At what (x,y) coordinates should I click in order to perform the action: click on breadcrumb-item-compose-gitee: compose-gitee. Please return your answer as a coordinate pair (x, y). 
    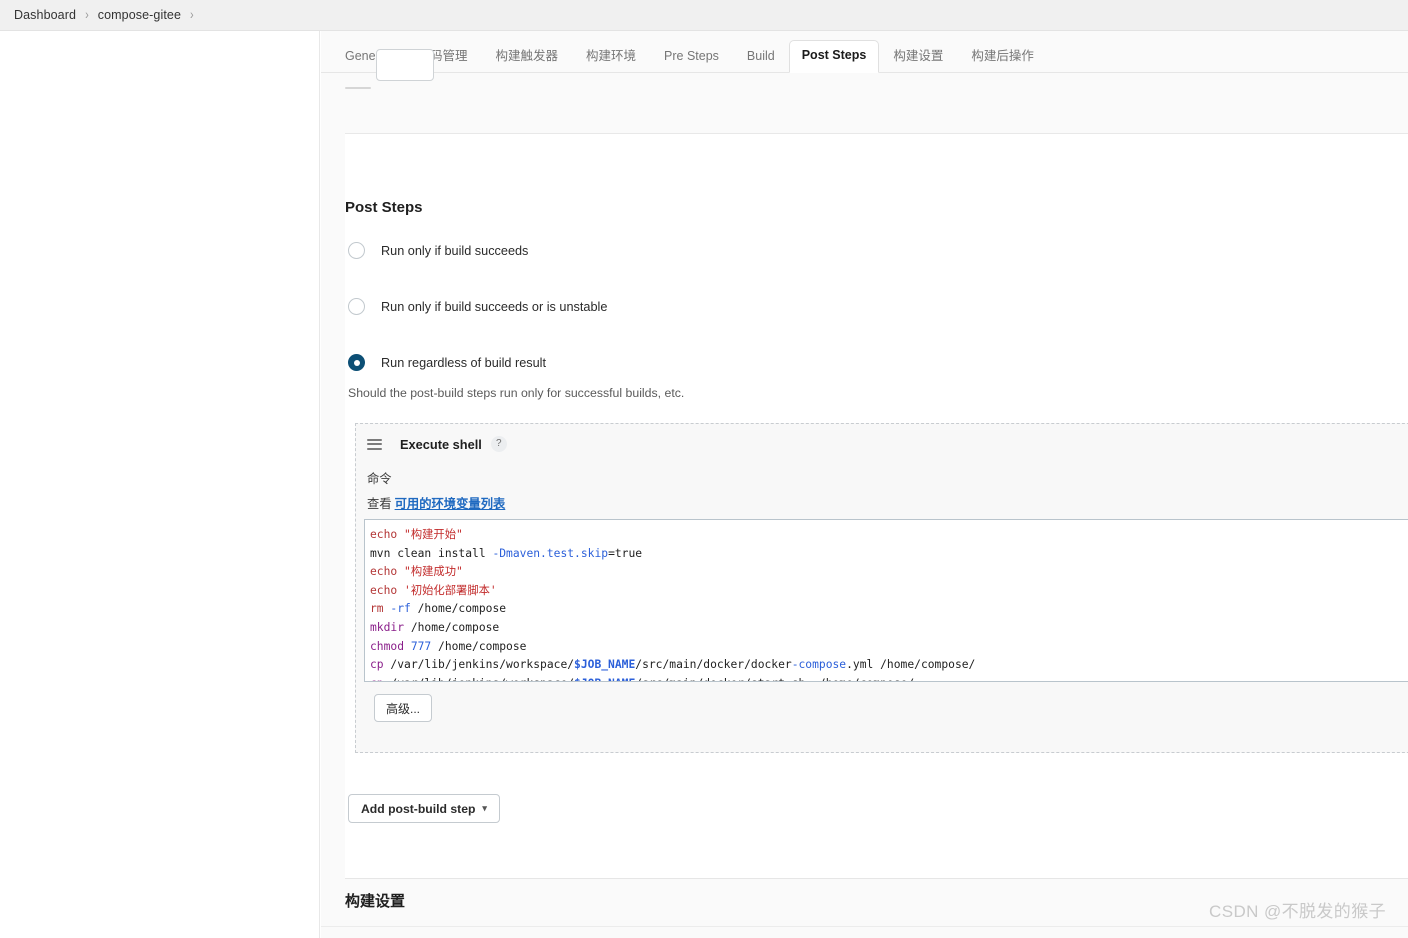
    Looking at the image, I should click on (139, 15).